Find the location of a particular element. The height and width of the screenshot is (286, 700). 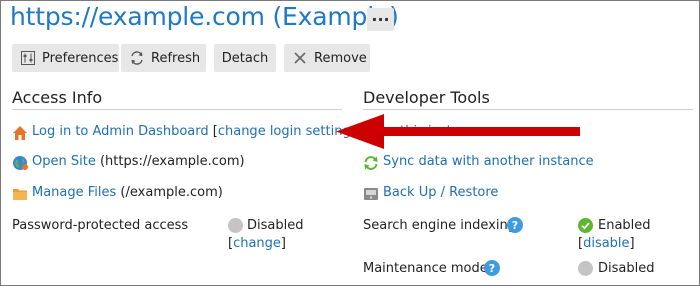

page-title: https://example.com (Example) is located at coordinates (204, 16).